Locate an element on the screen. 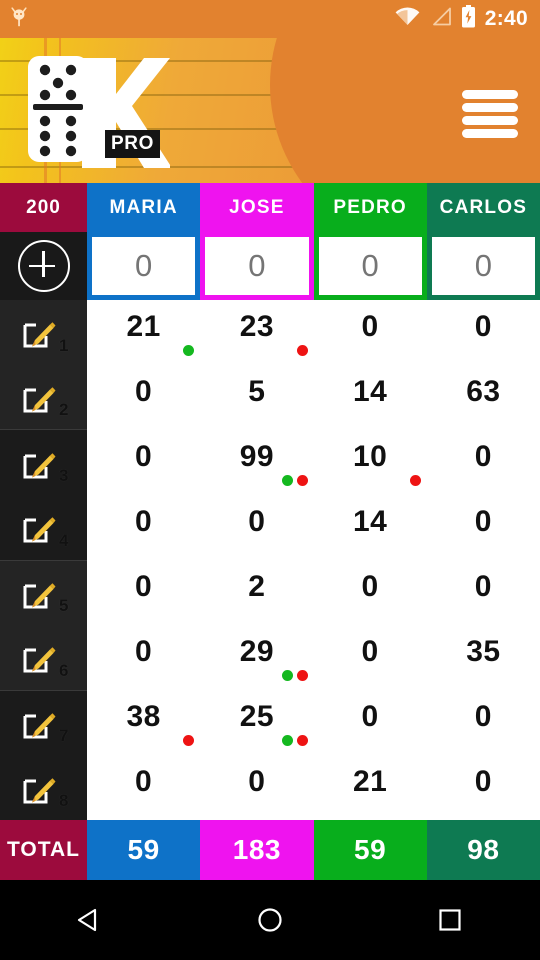  score-cell-maria-round-8: 0 is located at coordinates (143, 787).